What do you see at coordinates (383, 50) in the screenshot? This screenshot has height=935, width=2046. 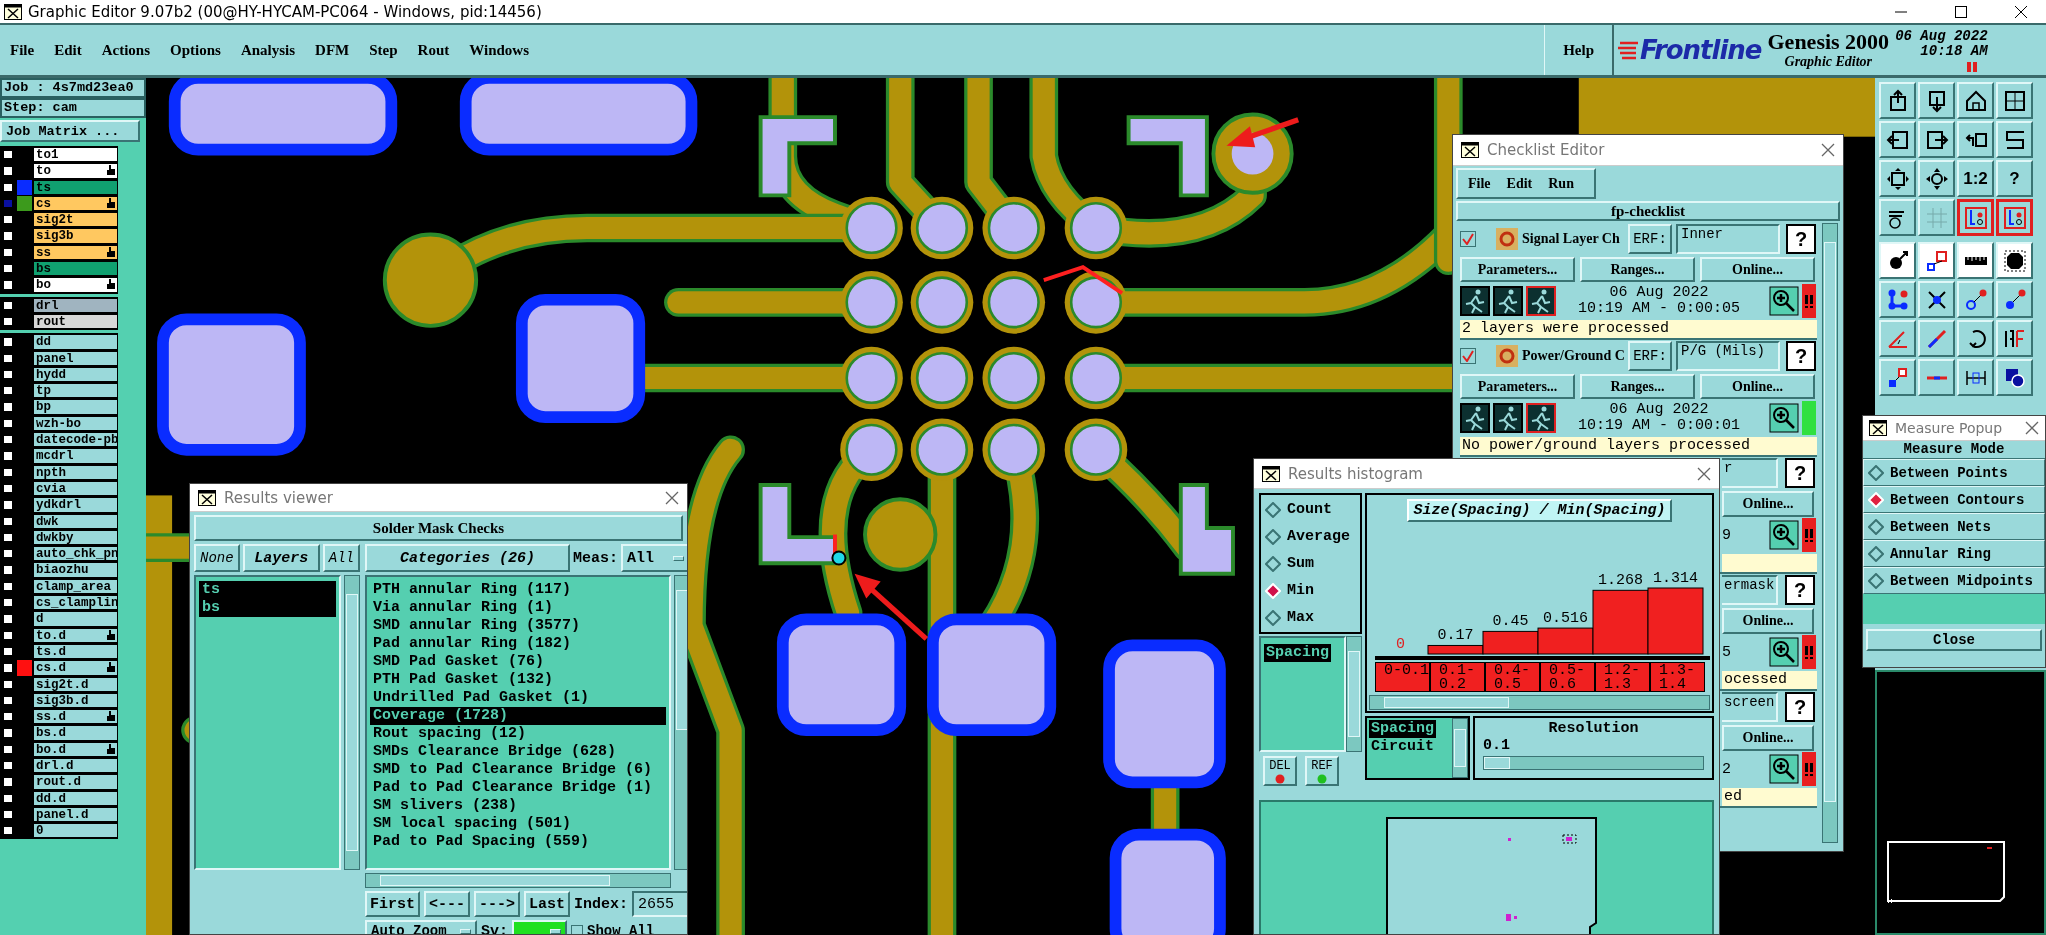 I see `menu-item: Step` at bounding box center [383, 50].